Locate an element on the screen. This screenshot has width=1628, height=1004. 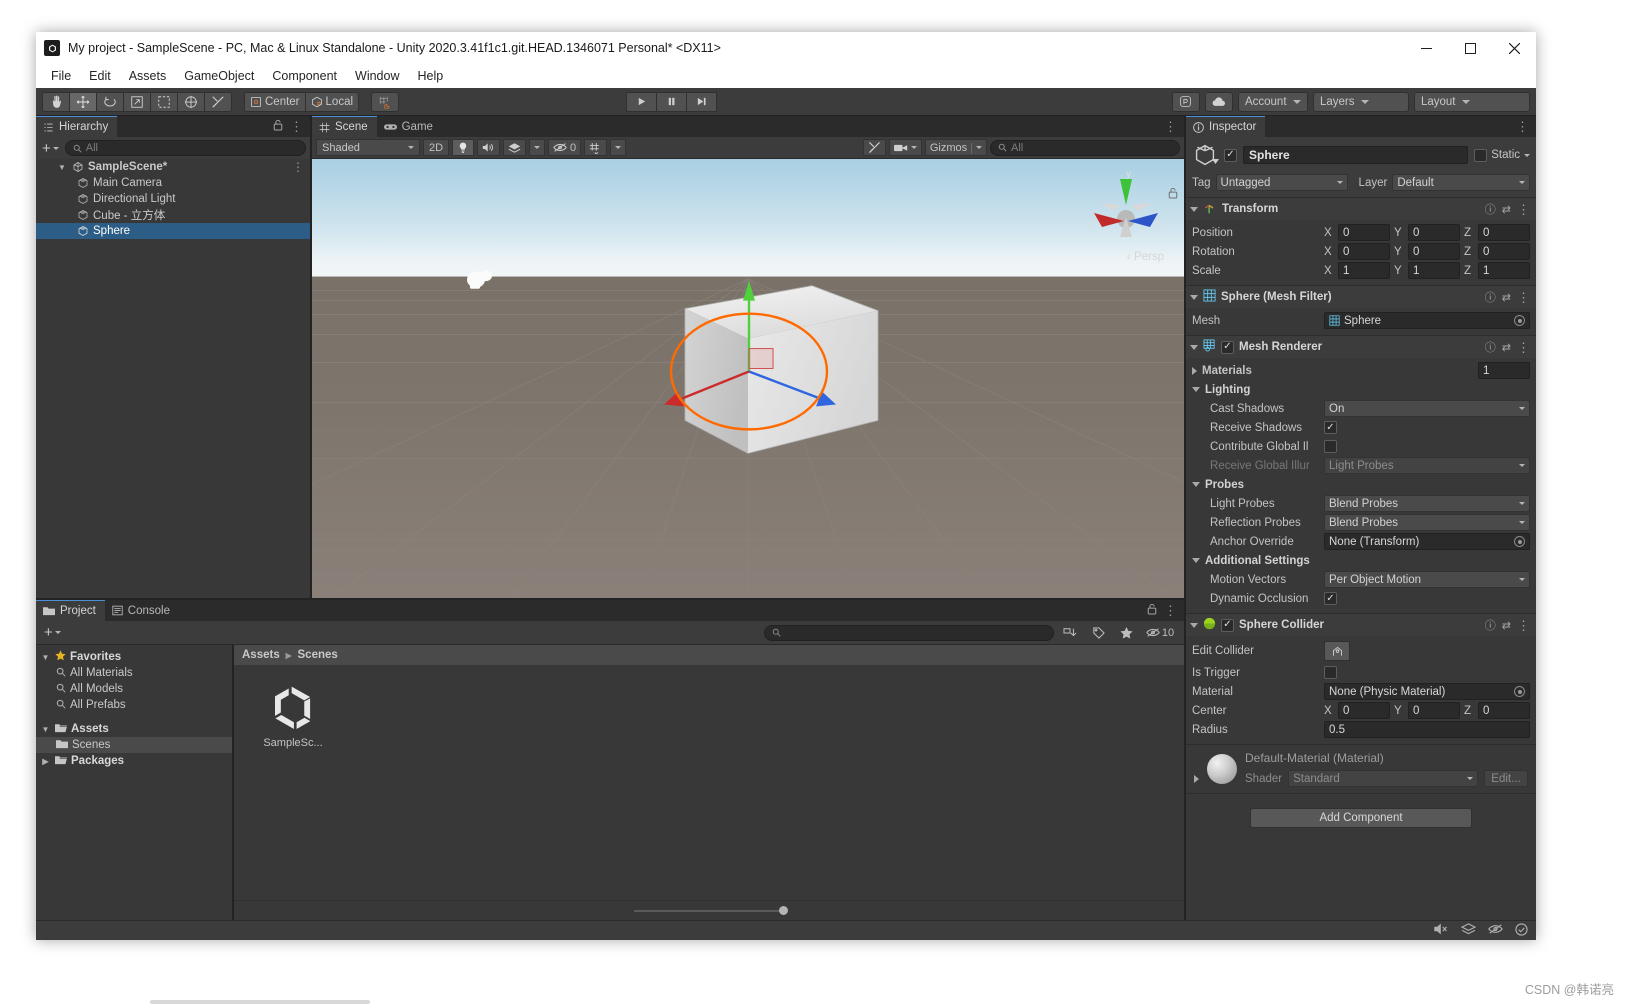
minimize-button is located at coordinates (1426, 48).